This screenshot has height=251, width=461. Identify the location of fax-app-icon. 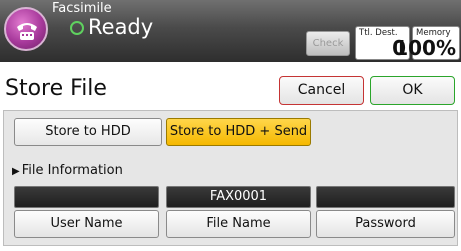
(26, 29).